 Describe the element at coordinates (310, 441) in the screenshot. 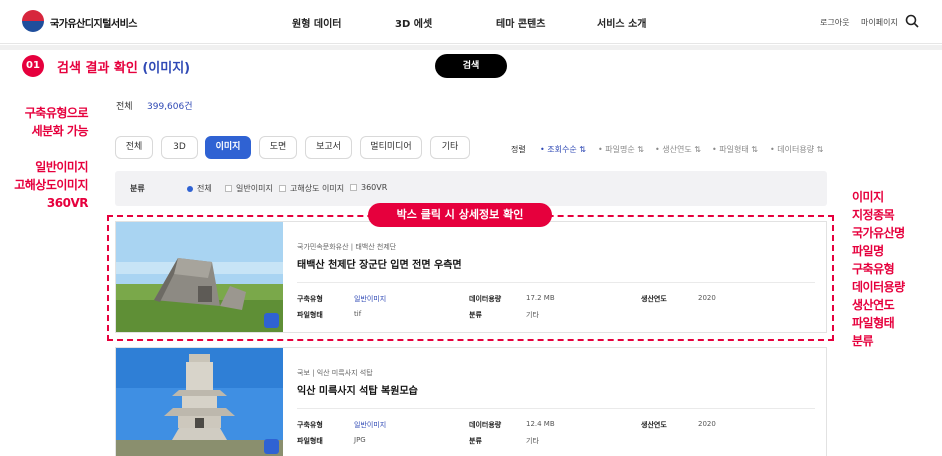

I see `field-label-file-type: 파일형태` at that location.